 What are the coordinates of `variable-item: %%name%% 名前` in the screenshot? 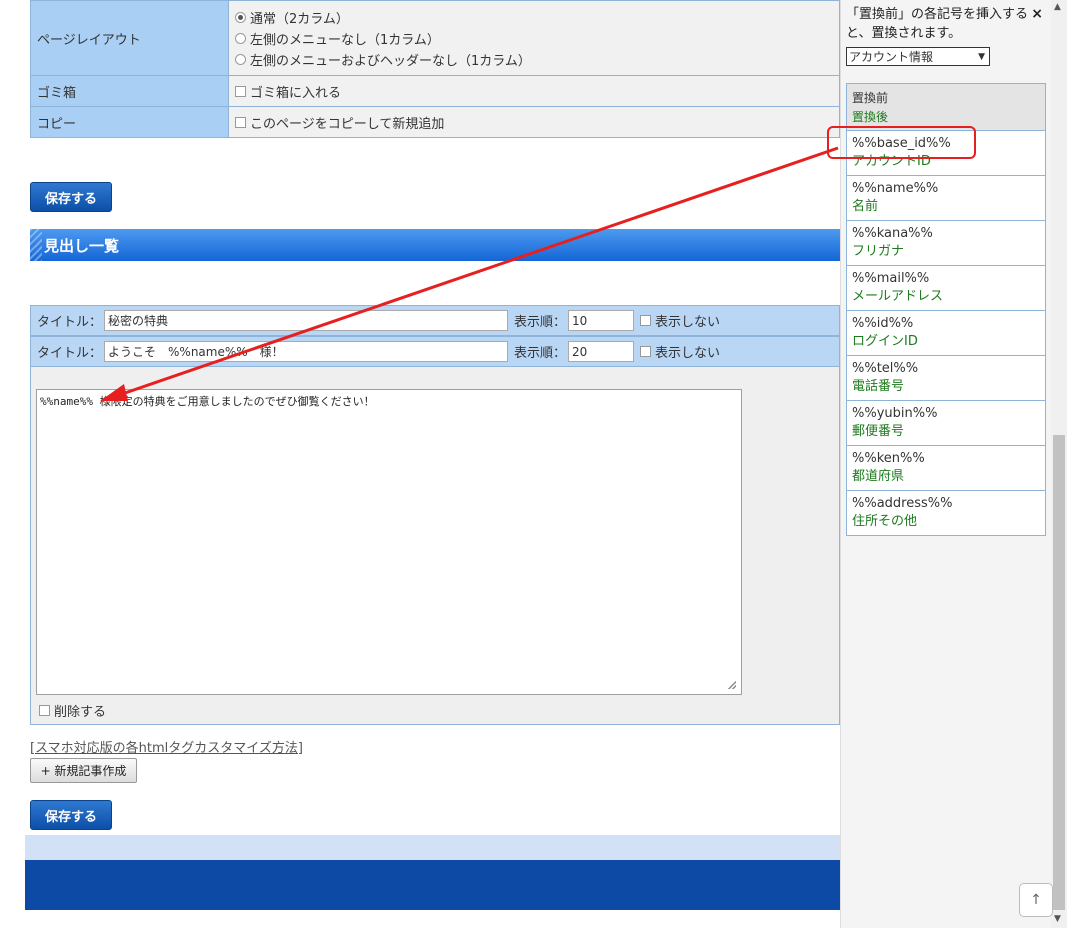 It's located at (946, 198).